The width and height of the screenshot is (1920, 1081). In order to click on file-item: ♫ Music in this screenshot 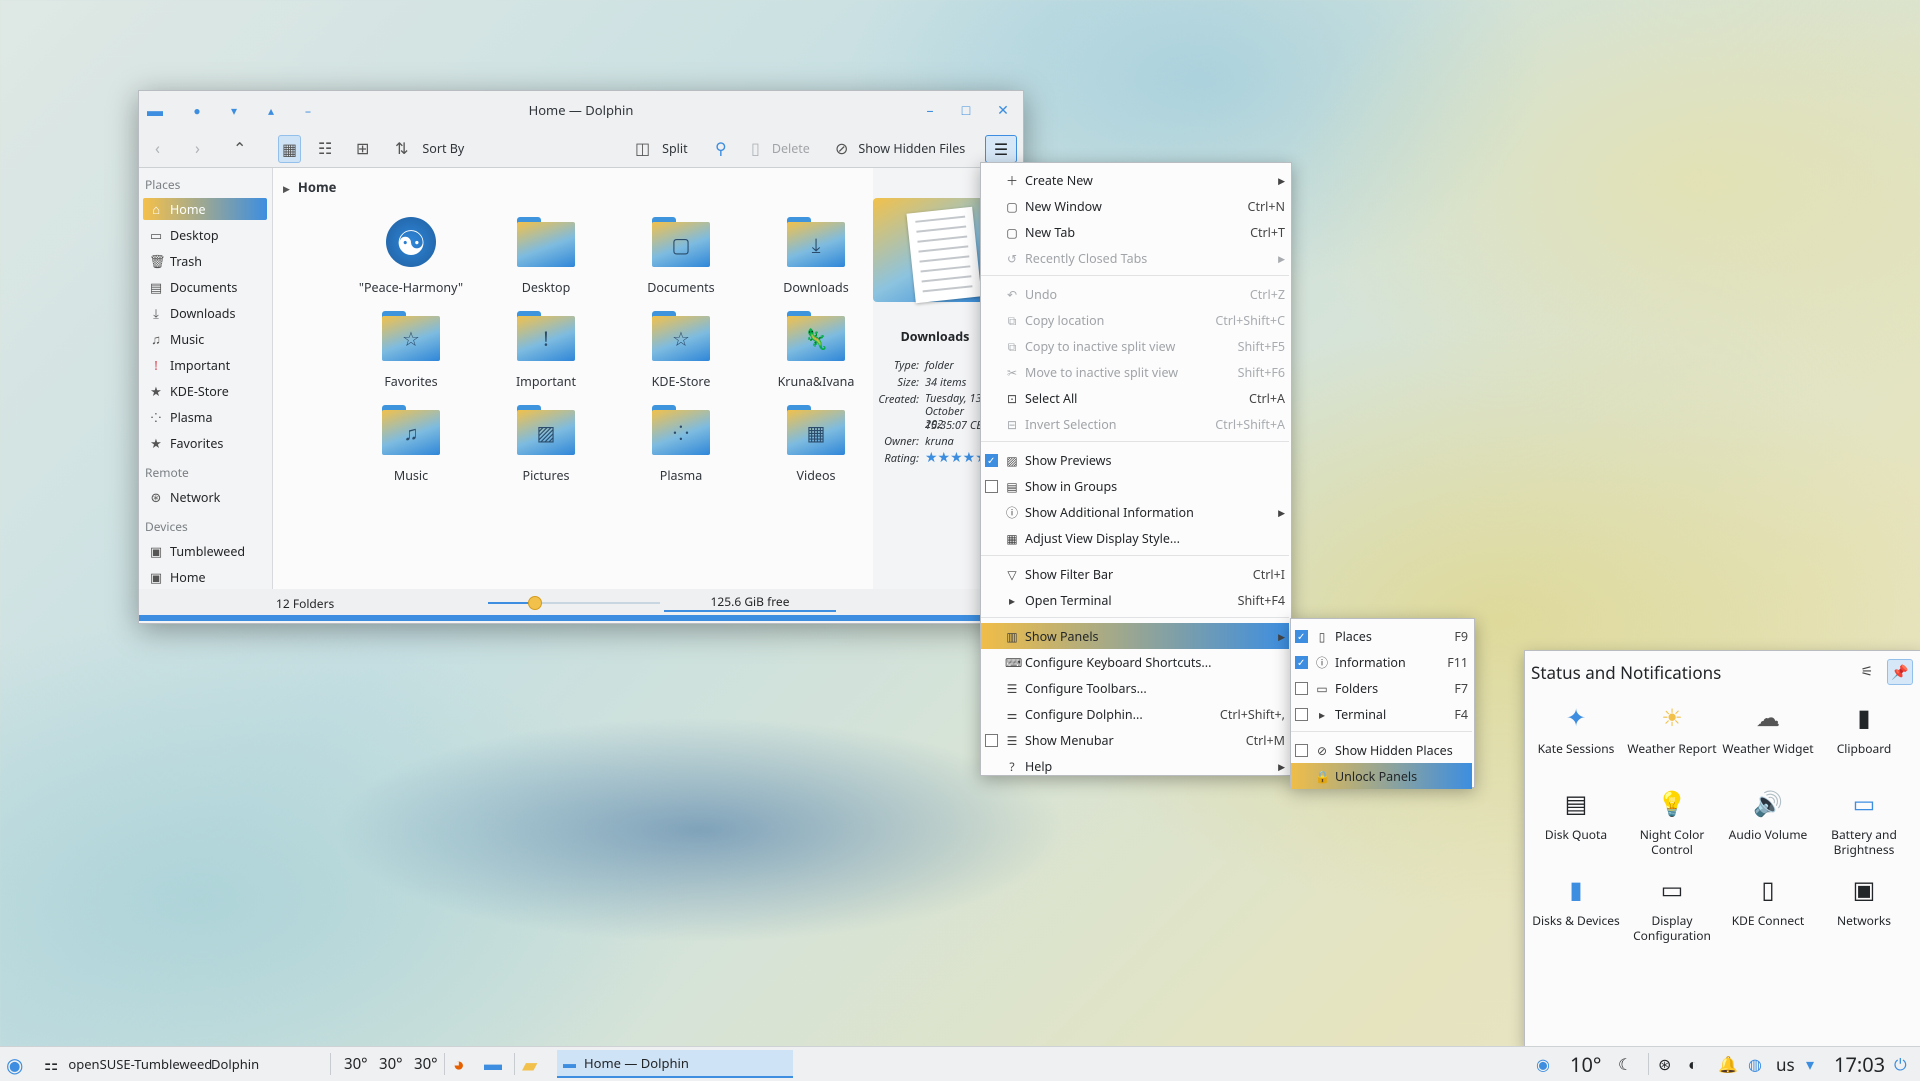, I will do `click(411, 446)`.